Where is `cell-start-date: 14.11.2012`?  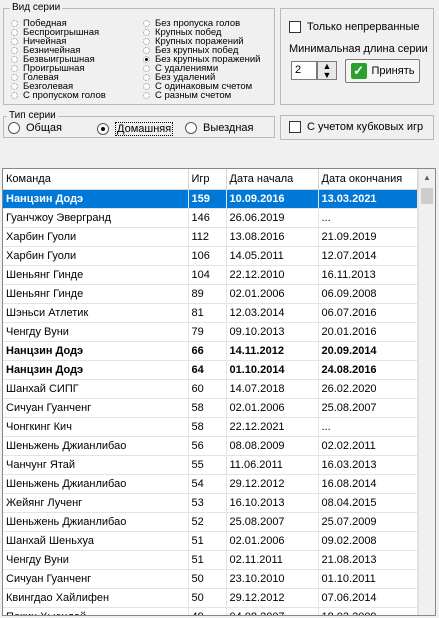 cell-start-date: 14.11.2012 is located at coordinates (272, 351).